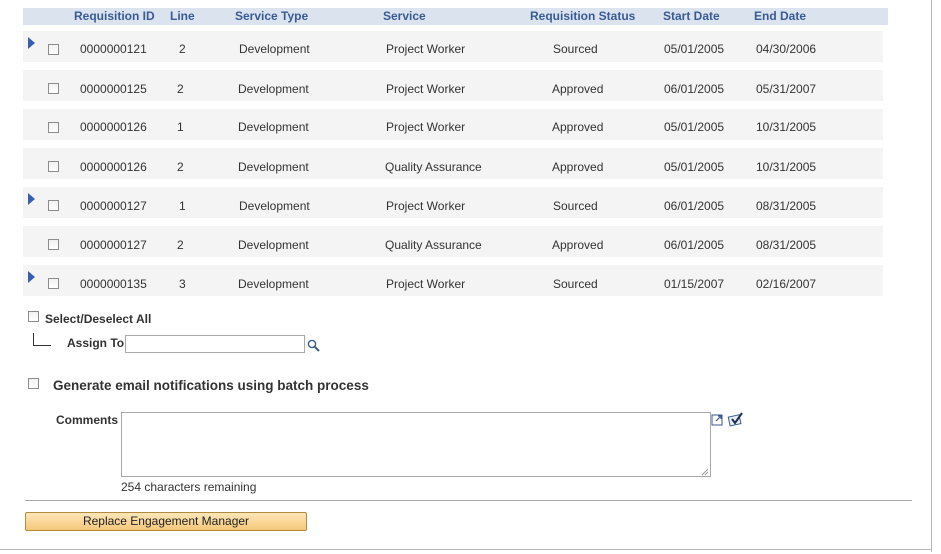  Describe the element at coordinates (113, 89) in the screenshot. I see `cell-requisition-id: 0000000125` at that location.